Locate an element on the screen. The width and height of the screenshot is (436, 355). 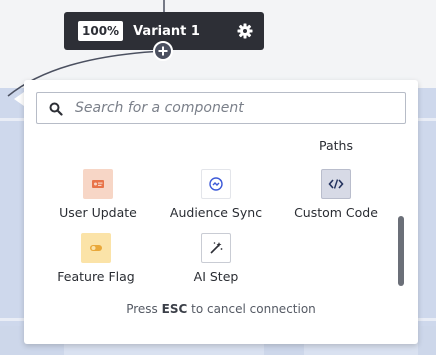
component-label-paths: Paths is located at coordinates (336, 145).